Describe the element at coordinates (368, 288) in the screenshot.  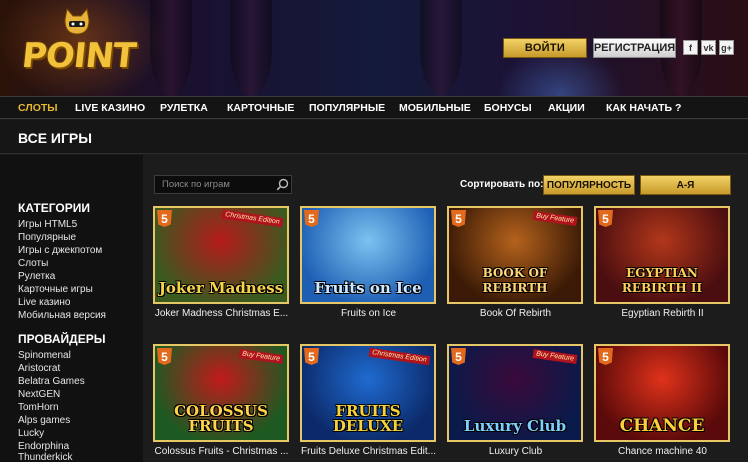
I see `game-art-title: Fruits on Ice` at that location.